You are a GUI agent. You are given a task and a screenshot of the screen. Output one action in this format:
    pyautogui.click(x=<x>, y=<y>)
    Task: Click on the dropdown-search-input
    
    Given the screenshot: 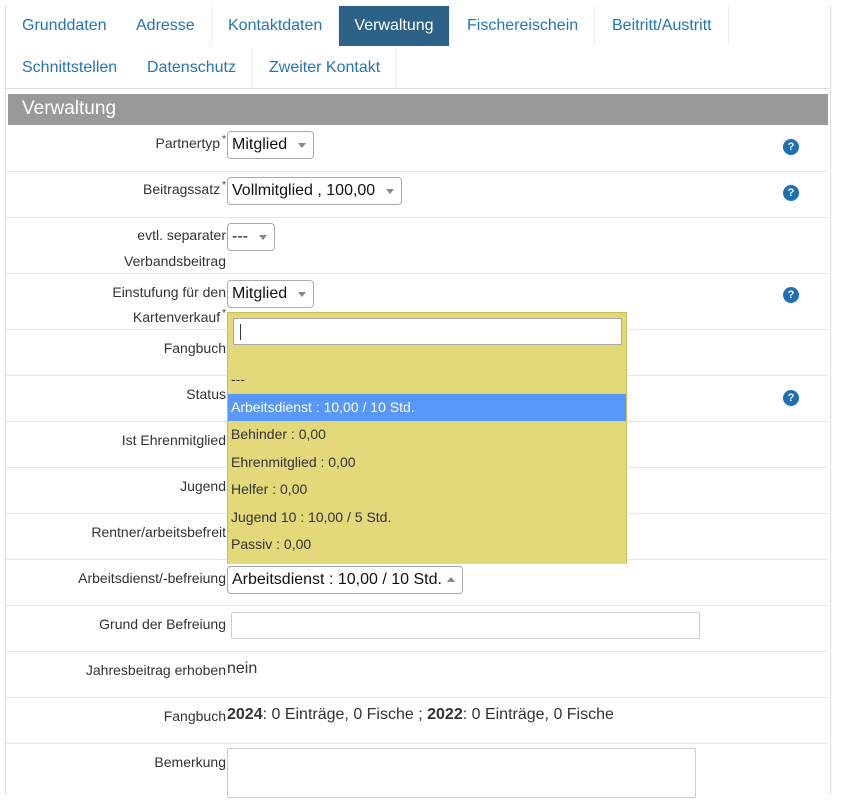 What is the action you would take?
    pyautogui.click(x=427, y=331)
    